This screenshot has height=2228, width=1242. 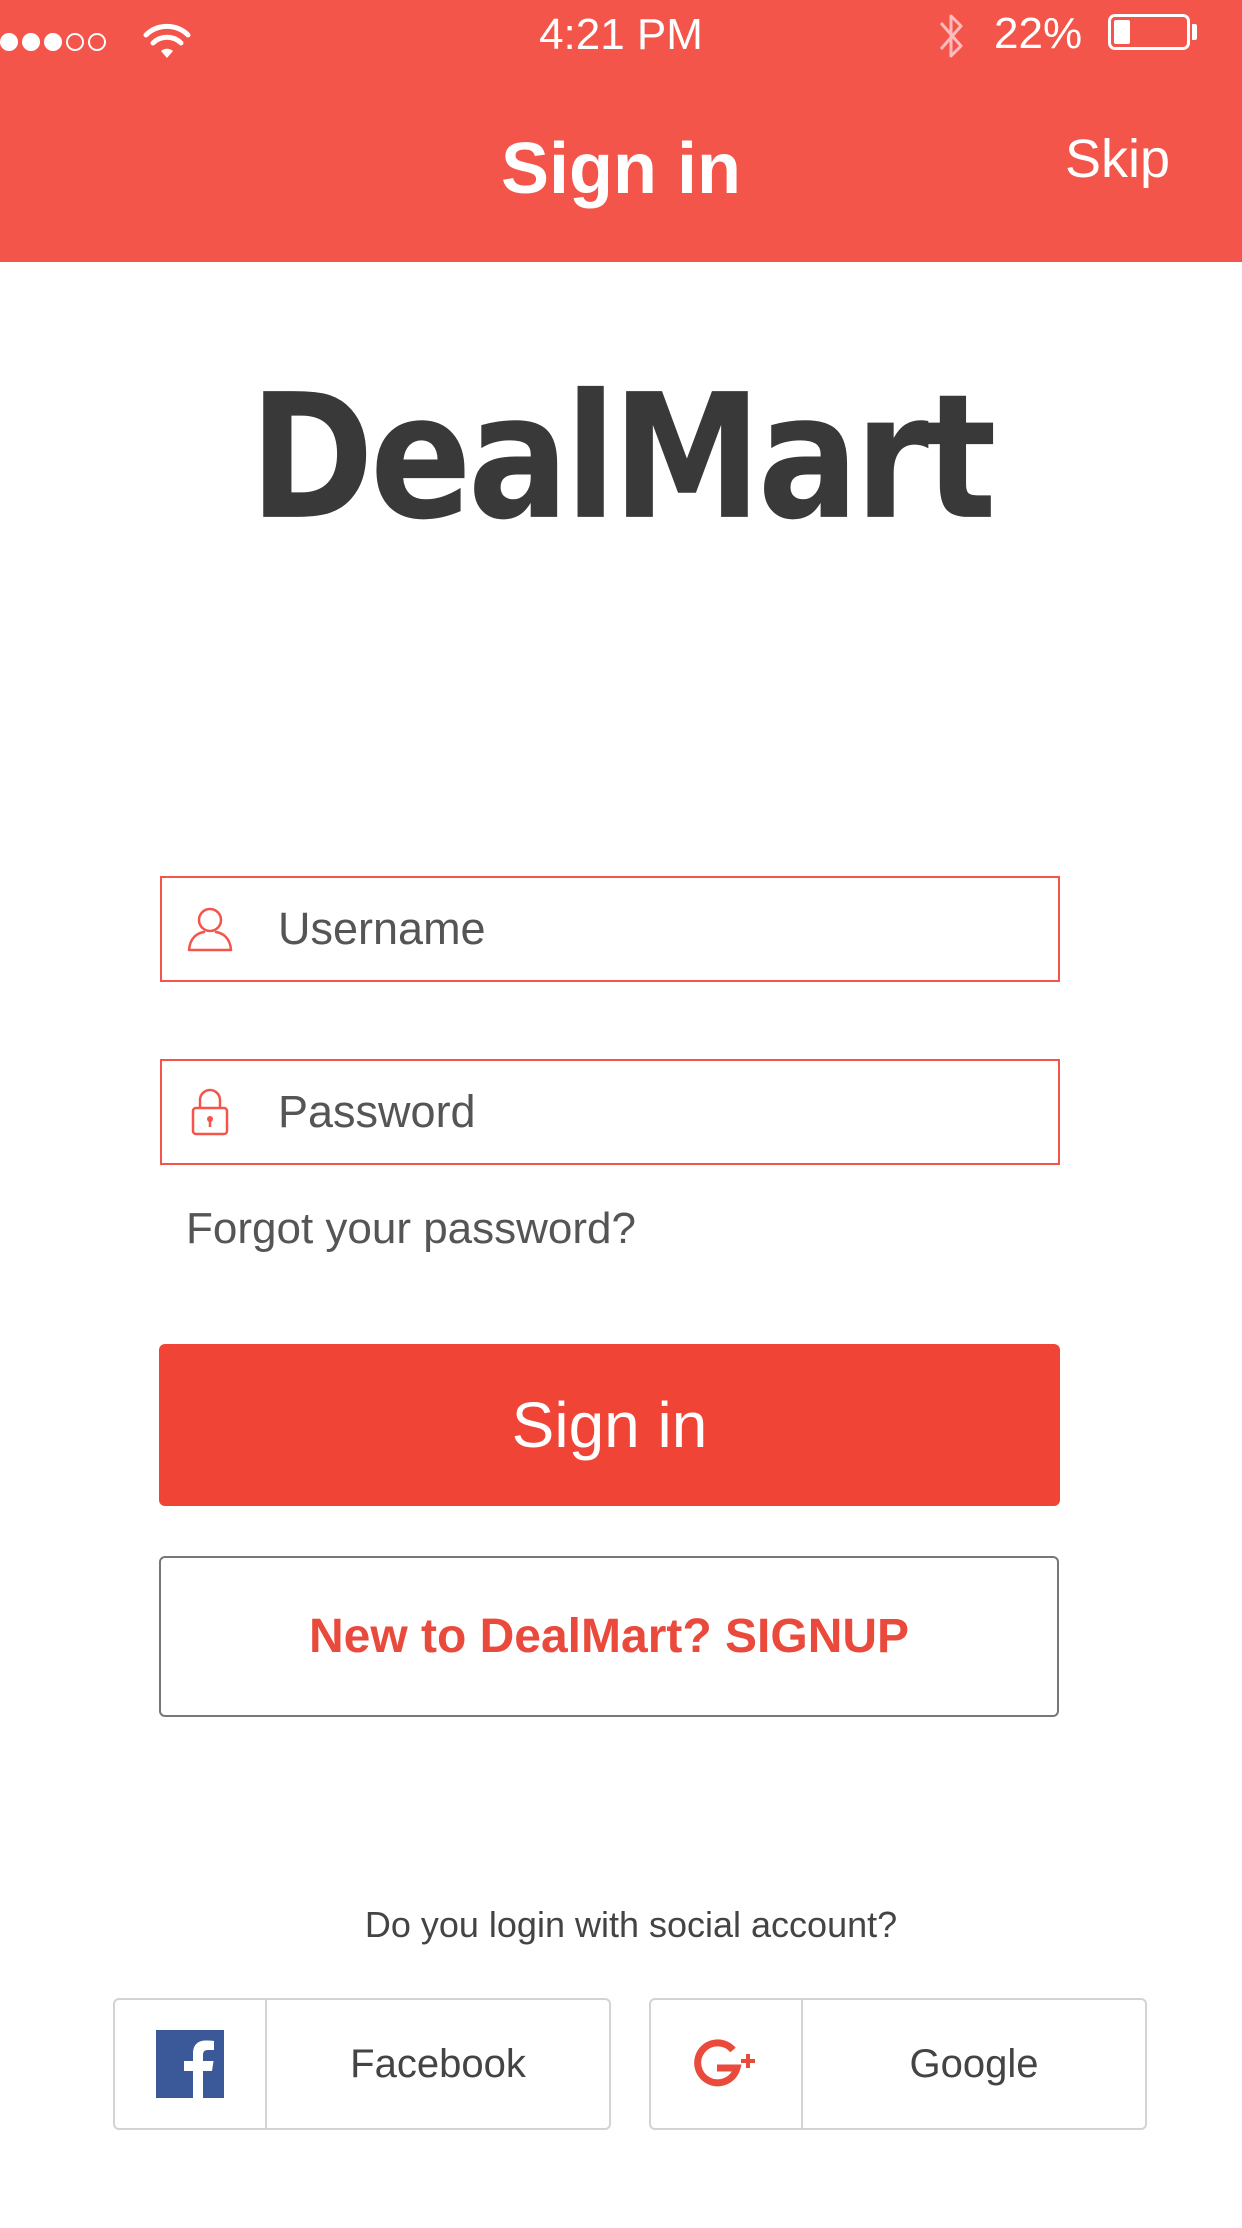 What do you see at coordinates (1038, 33) in the screenshot?
I see `battery-percent: 22%` at bounding box center [1038, 33].